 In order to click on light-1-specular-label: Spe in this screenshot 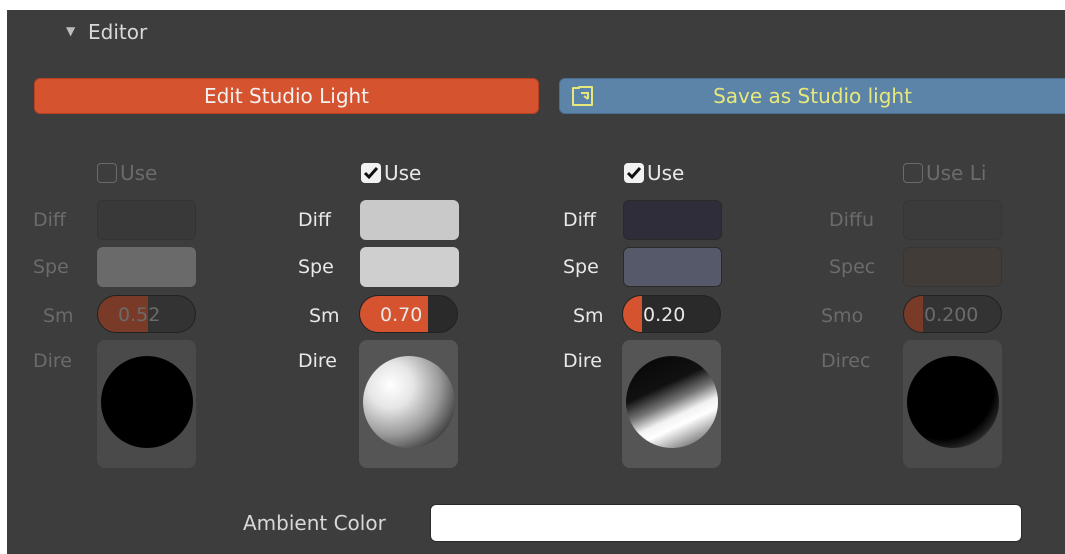, I will do `click(51, 267)`.